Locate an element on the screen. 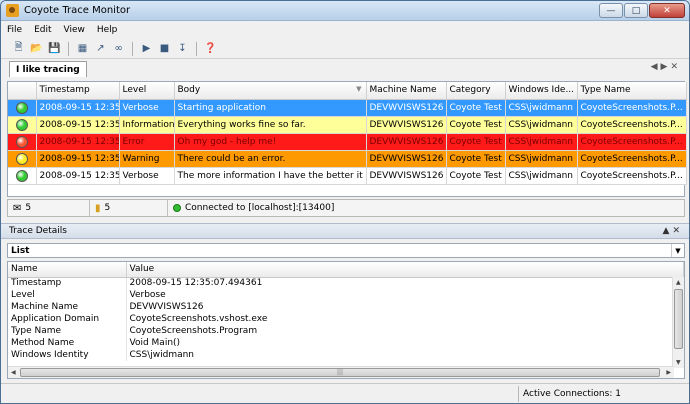 The width and height of the screenshot is (690, 404). close-button: ✕ is located at coordinates (667, 10).